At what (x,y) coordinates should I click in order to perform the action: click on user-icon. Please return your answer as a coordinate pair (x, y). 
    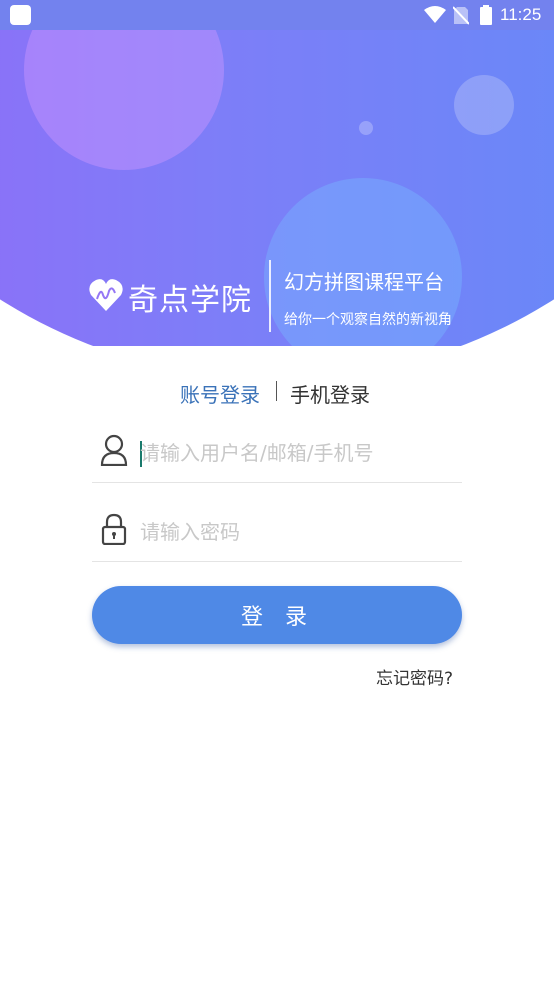
    Looking at the image, I should click on (114, 450).